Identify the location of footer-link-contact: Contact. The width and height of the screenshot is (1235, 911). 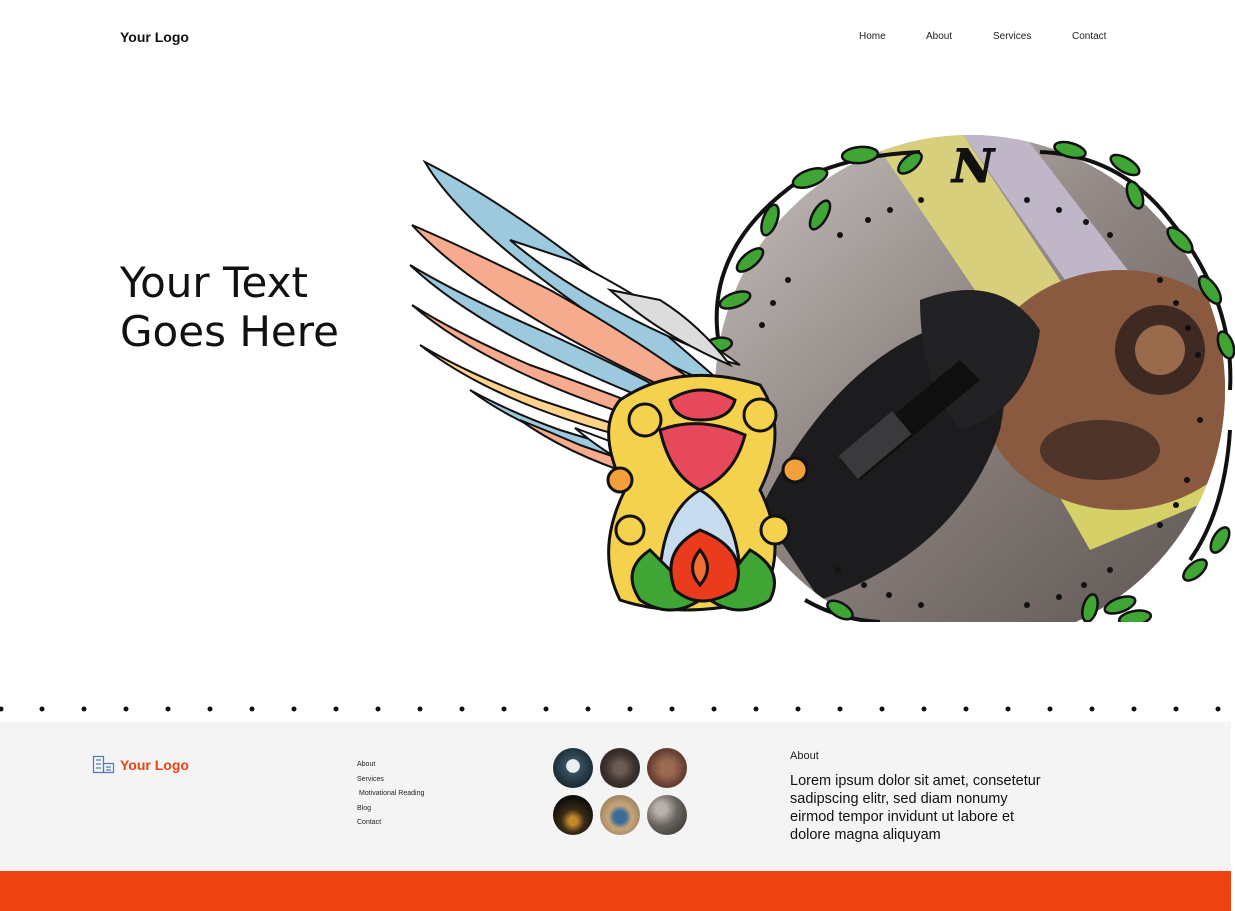
(390, 823).